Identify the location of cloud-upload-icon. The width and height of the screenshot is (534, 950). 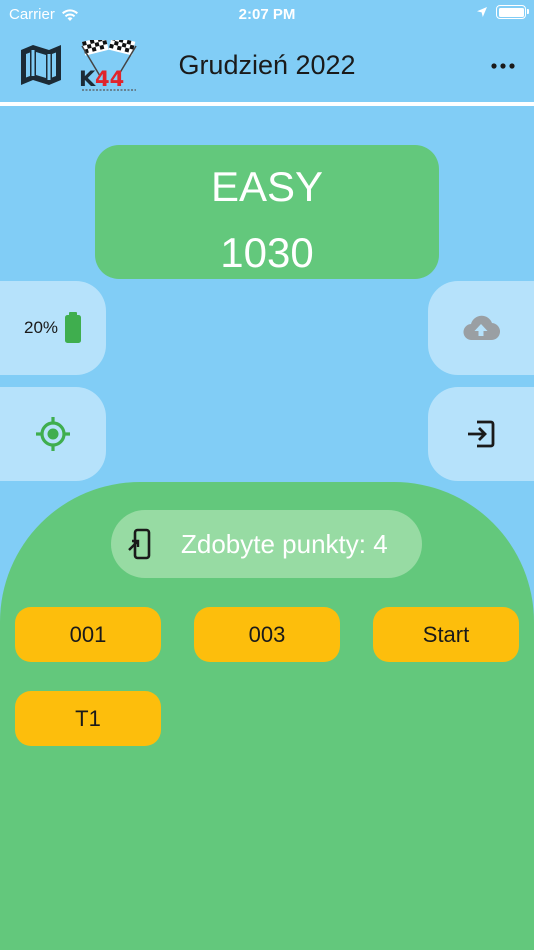
(481, 328).